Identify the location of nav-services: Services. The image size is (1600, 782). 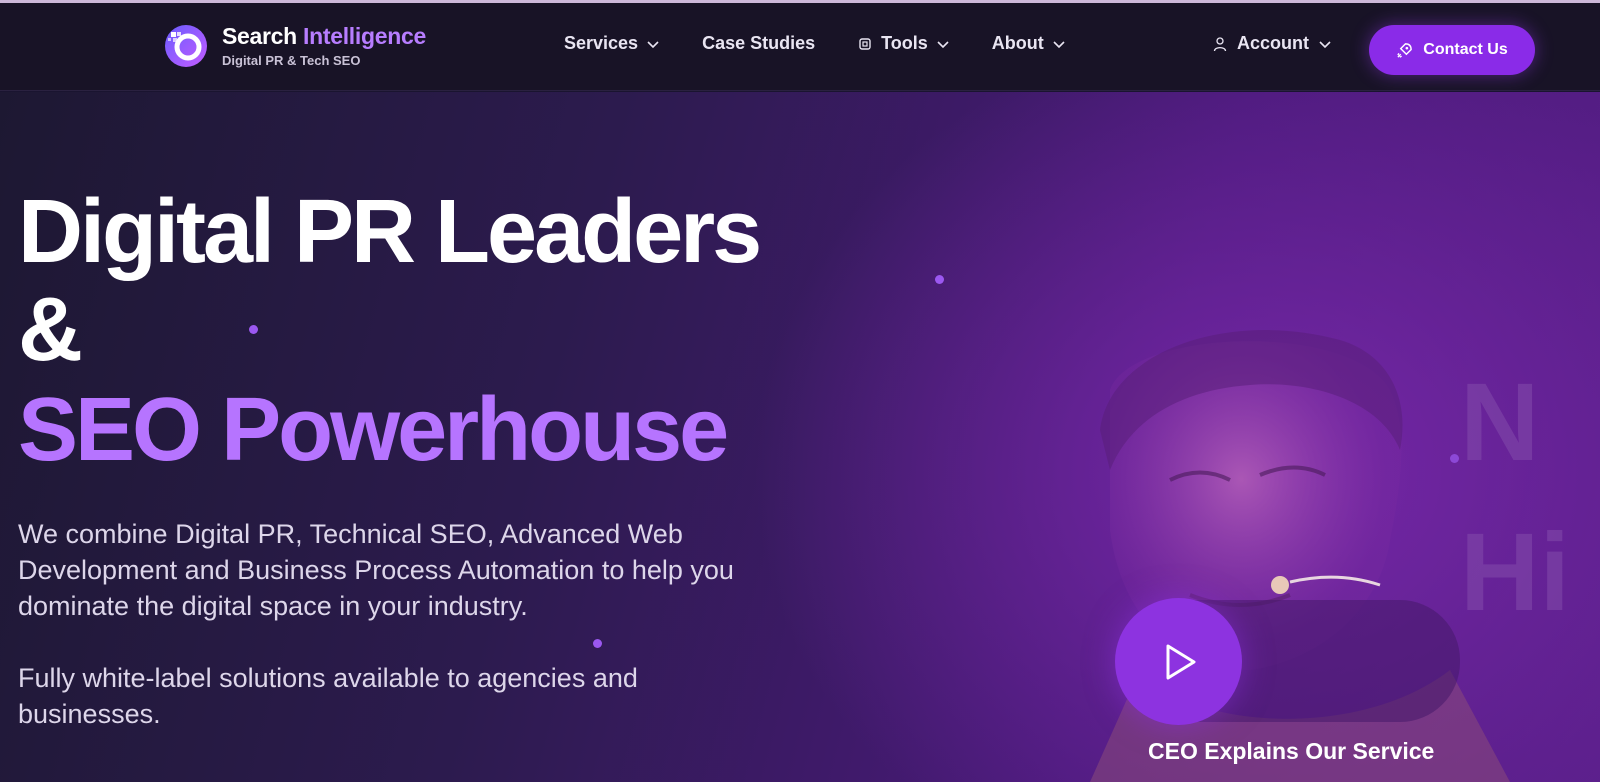
(612, 43).